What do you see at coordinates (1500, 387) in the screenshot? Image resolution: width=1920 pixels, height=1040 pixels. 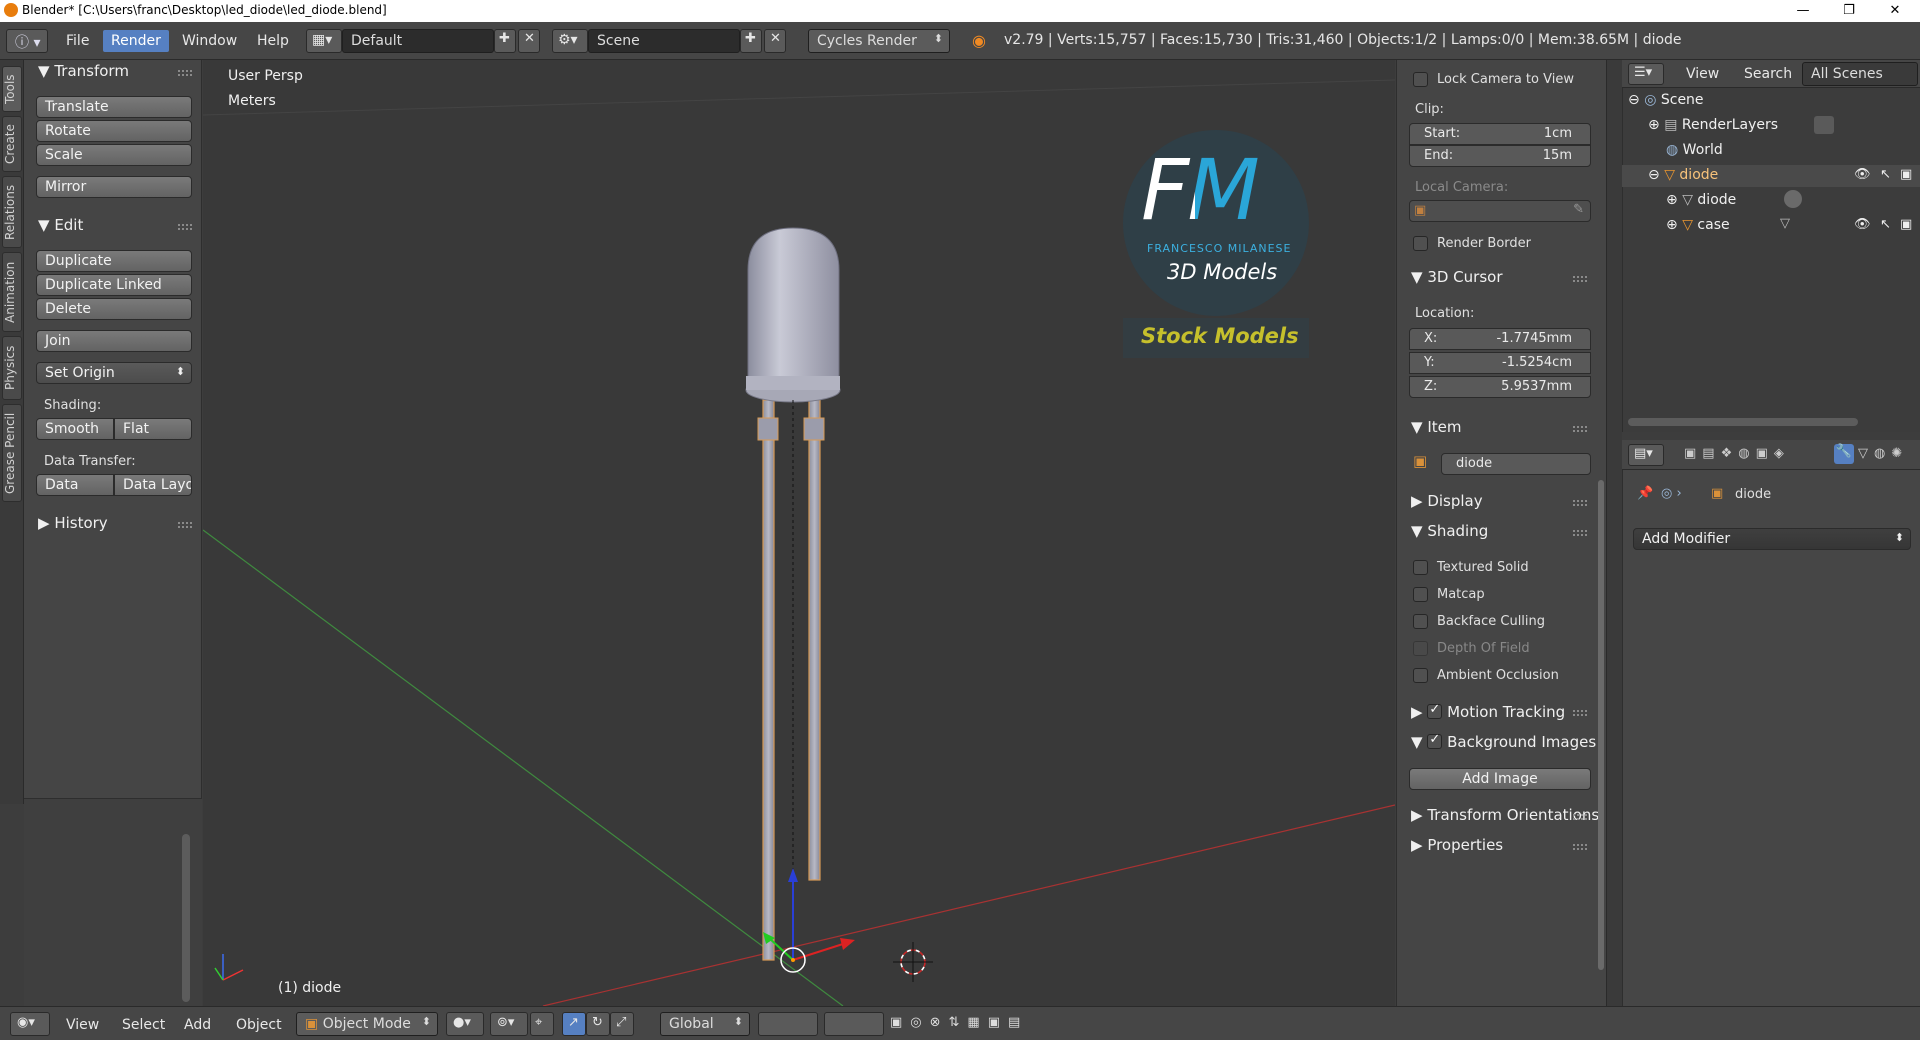 I see `cursor-z-field: Z: 5.9537mm` at bounding box center [1500, 387].